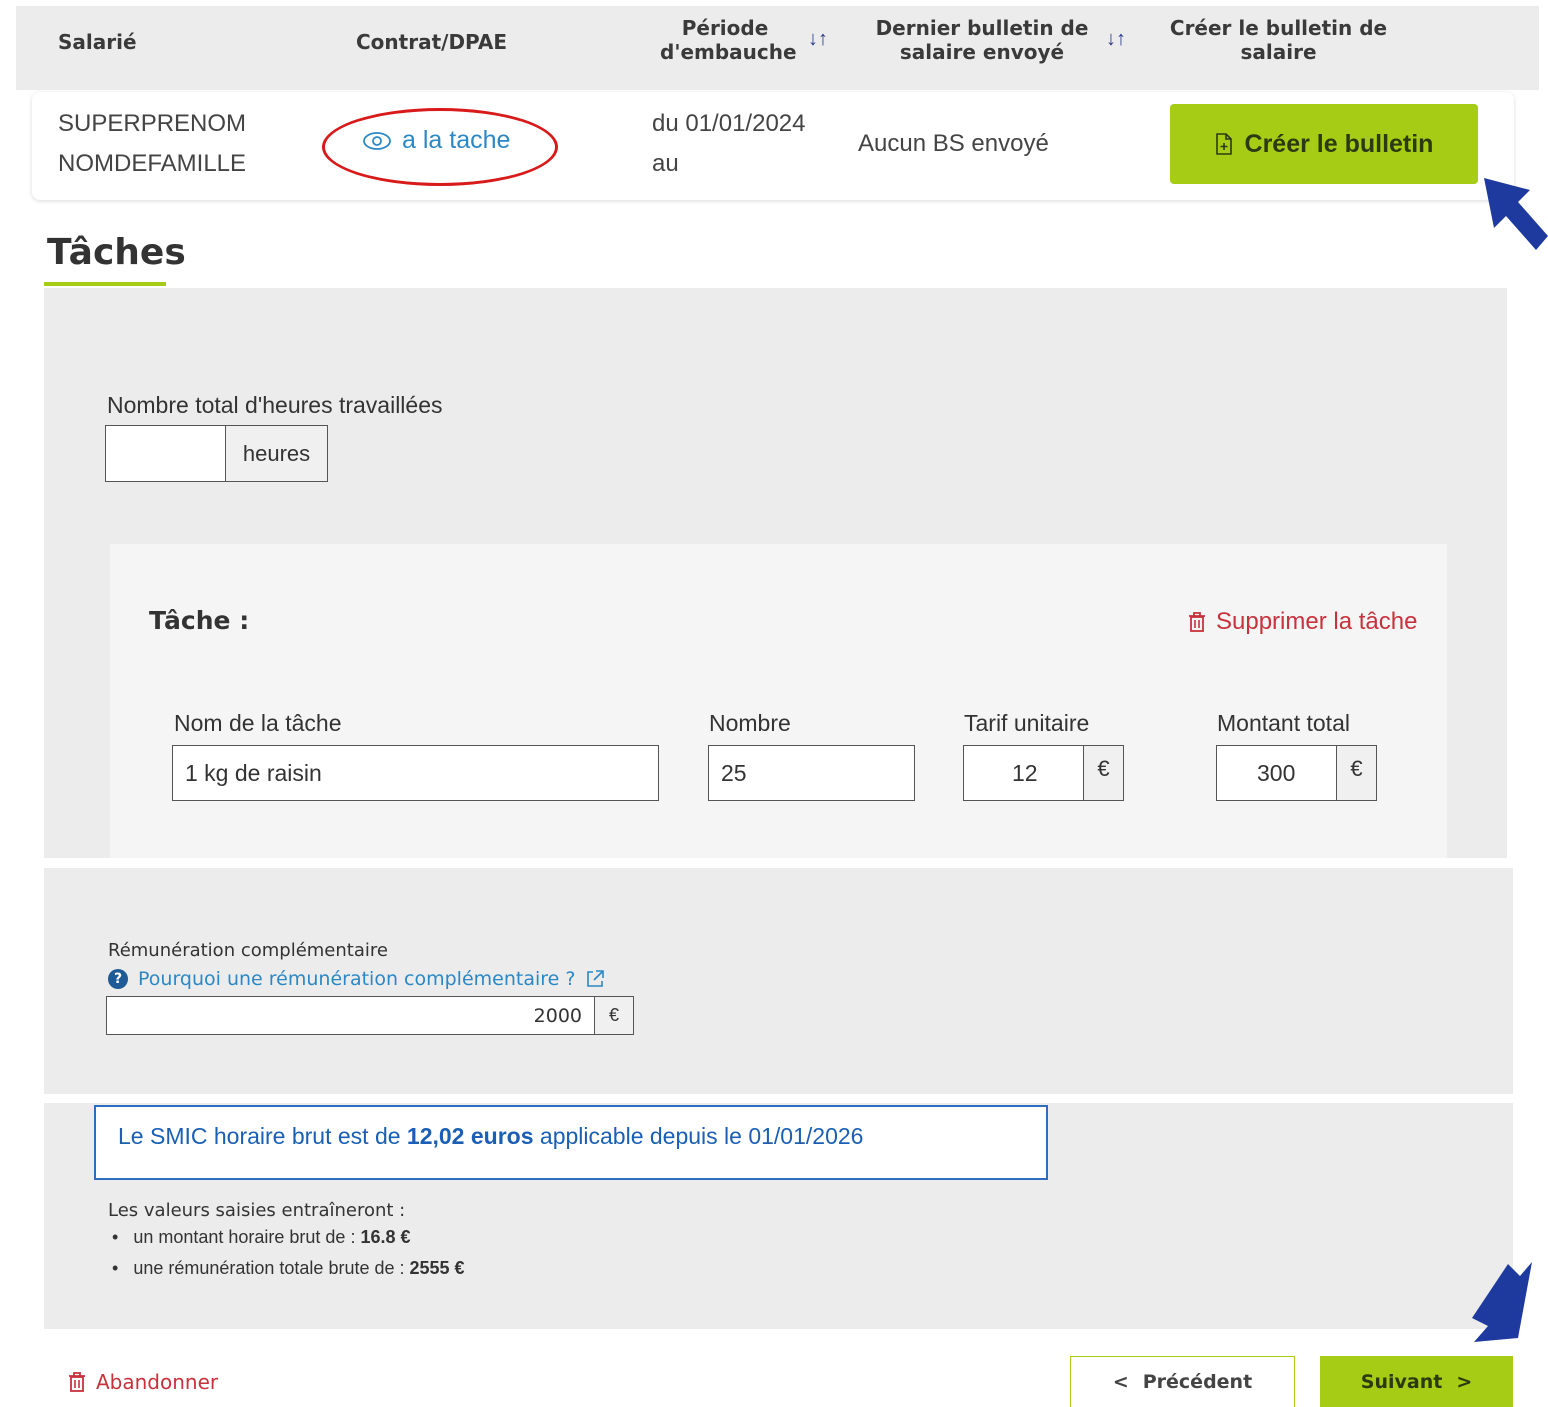 Image resolution: width=1548 pixels, height=1407 pixels. What do you see at coordinates (253, 773) in the screenshot?
I see `task-name-value: 1 kg de raisin` at bounding box center [253, 773].